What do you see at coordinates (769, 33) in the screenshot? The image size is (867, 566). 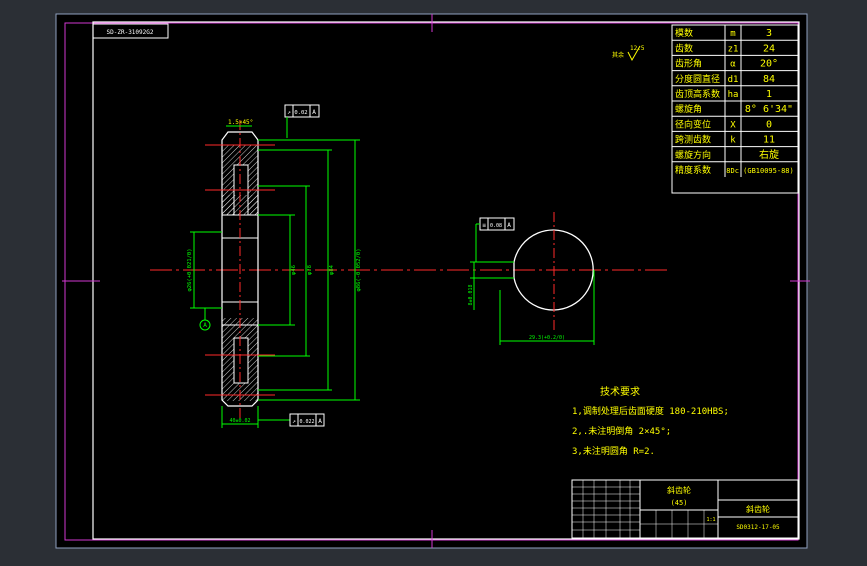 I see `param-value: 3` at bounding box center [769, 33].